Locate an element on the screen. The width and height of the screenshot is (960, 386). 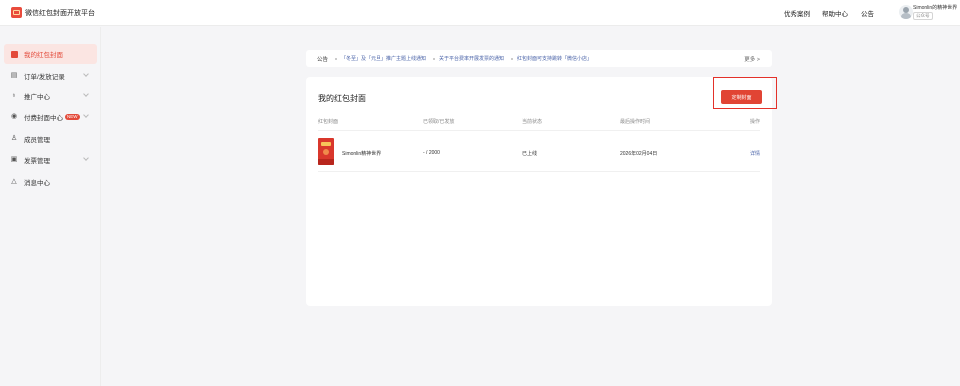
detail-link: 详情 is located at coordinates (755, 153).